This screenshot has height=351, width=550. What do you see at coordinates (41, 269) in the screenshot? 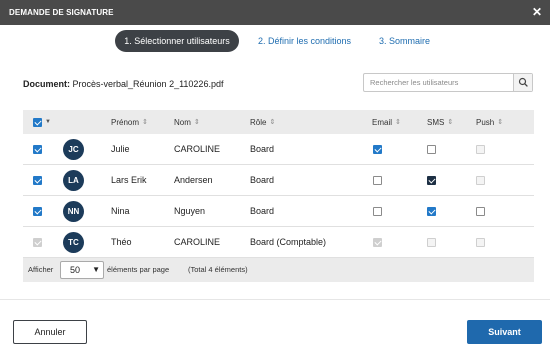
I see `show-label: Afficher` at bounding box center [41, 269].